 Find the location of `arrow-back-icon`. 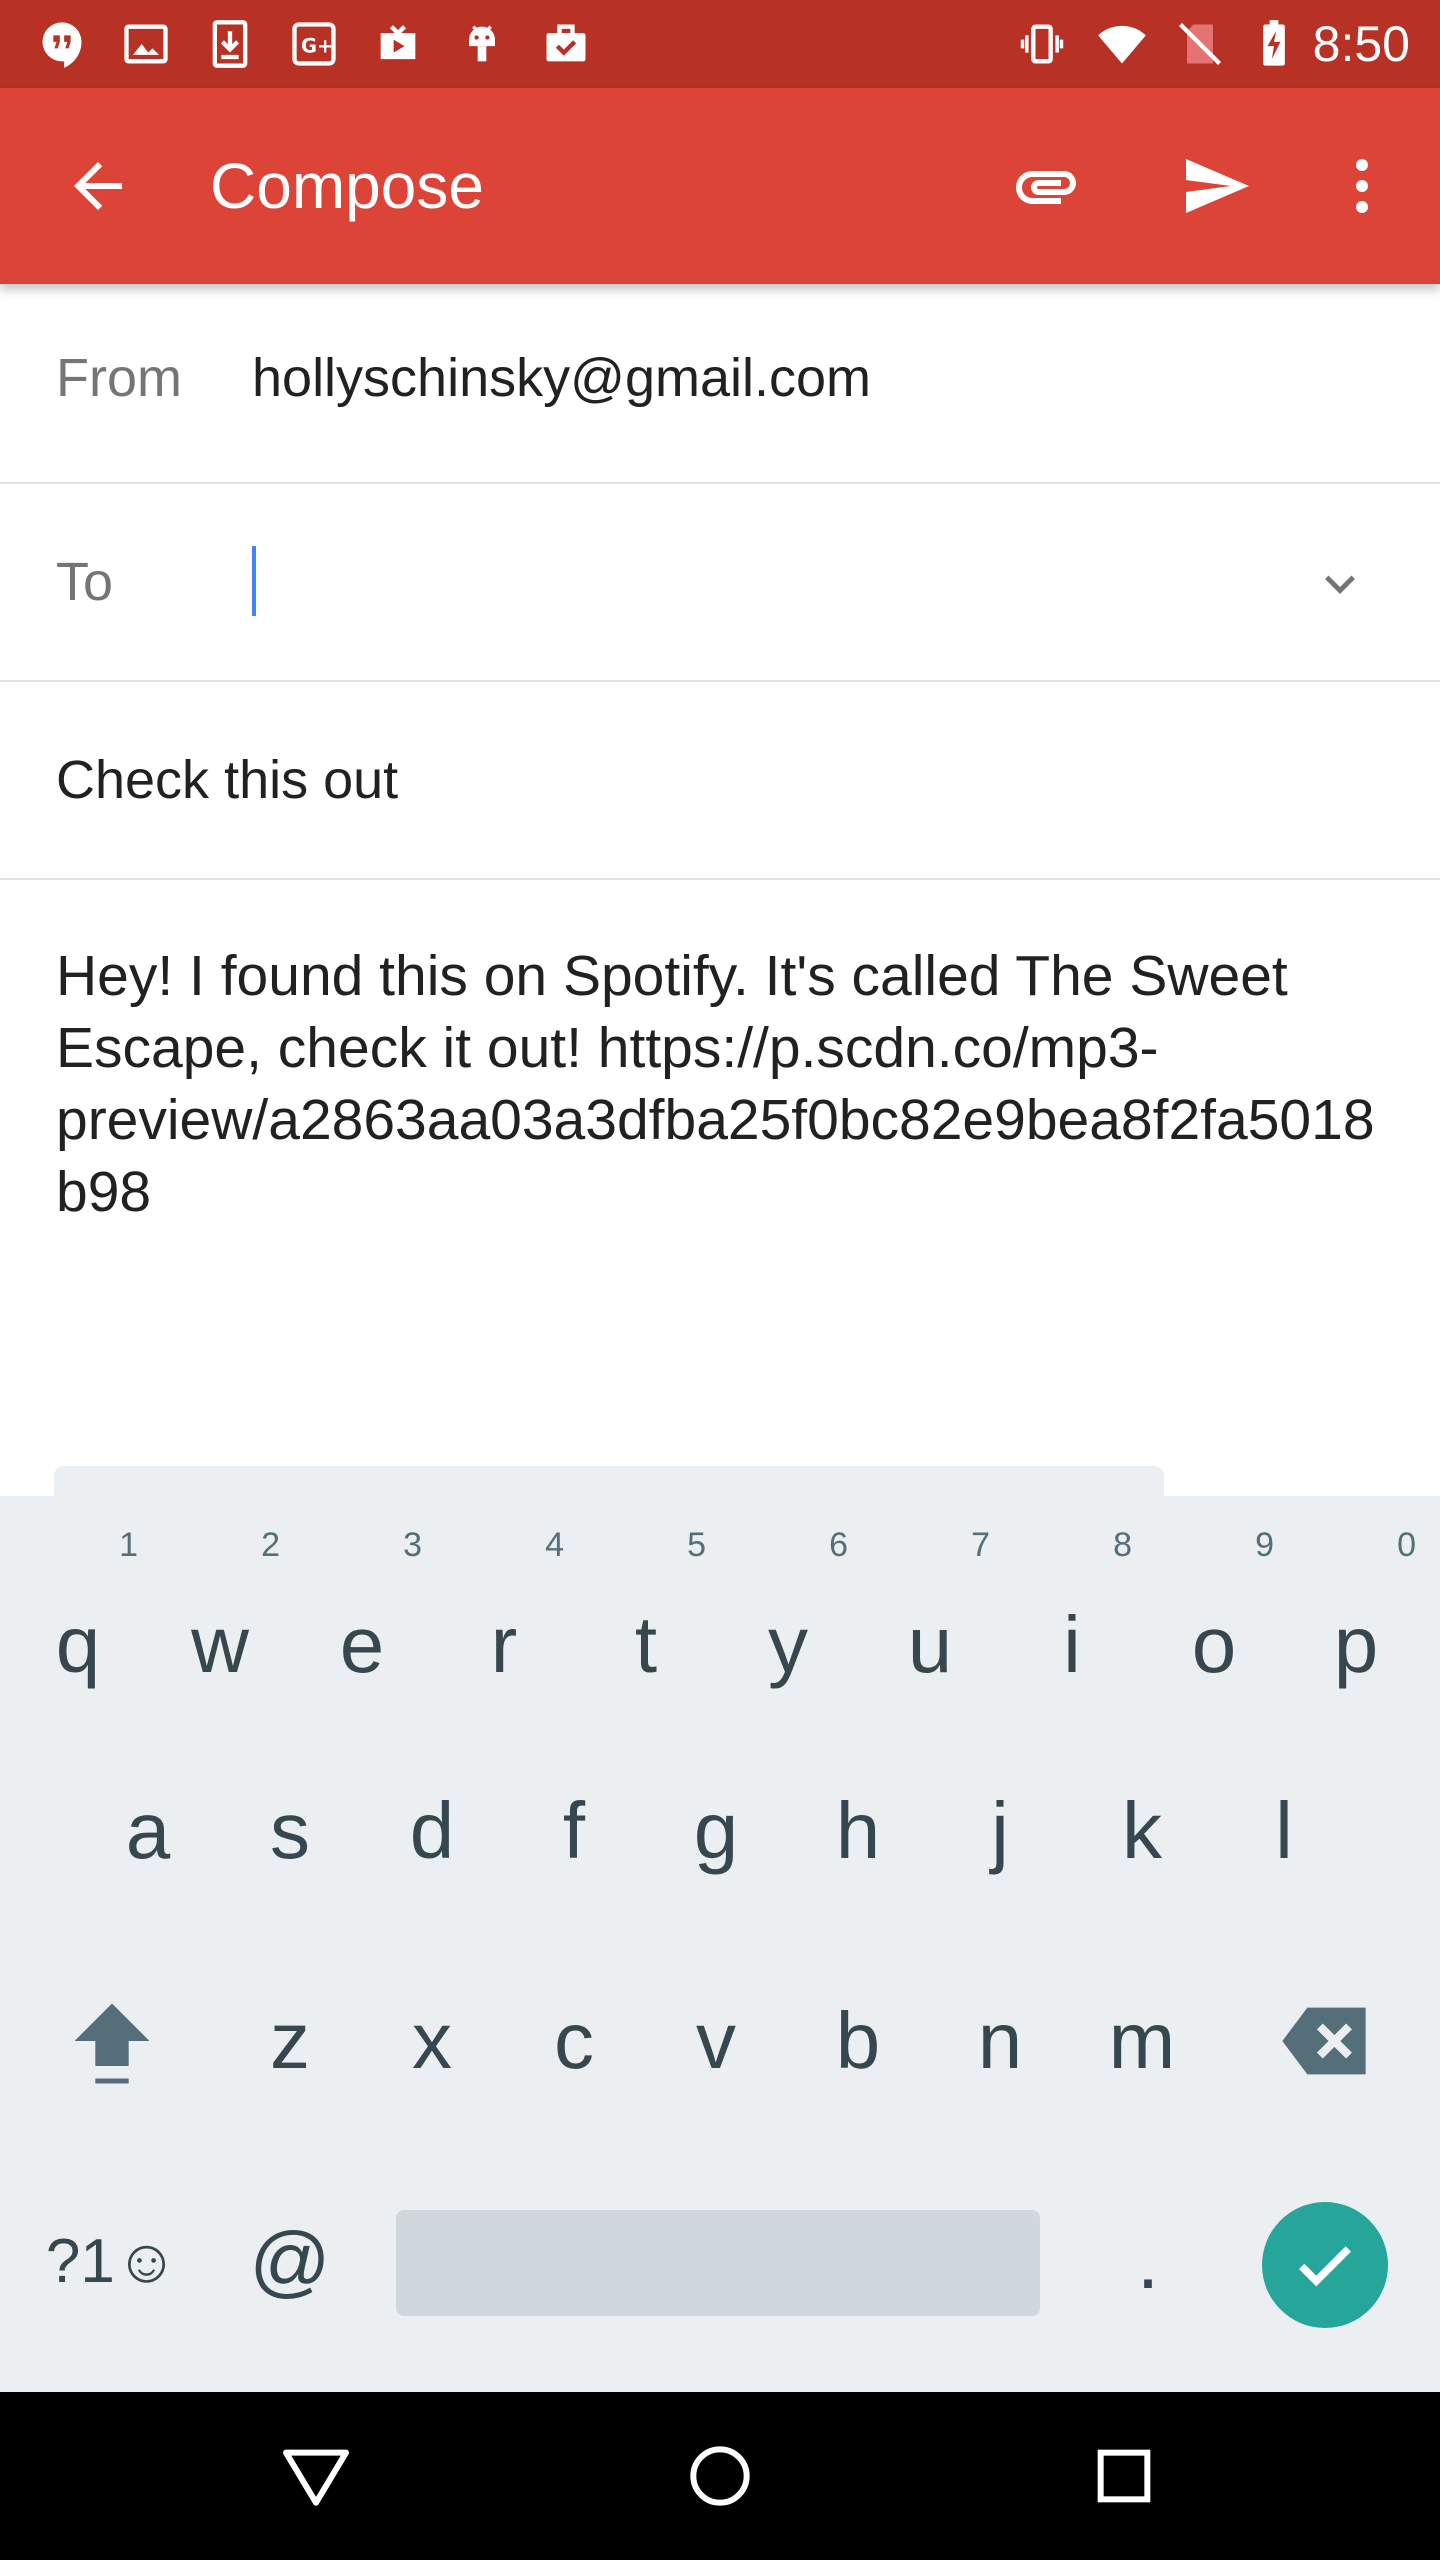

arrow-back-icon is located at coordinates (98, 186).